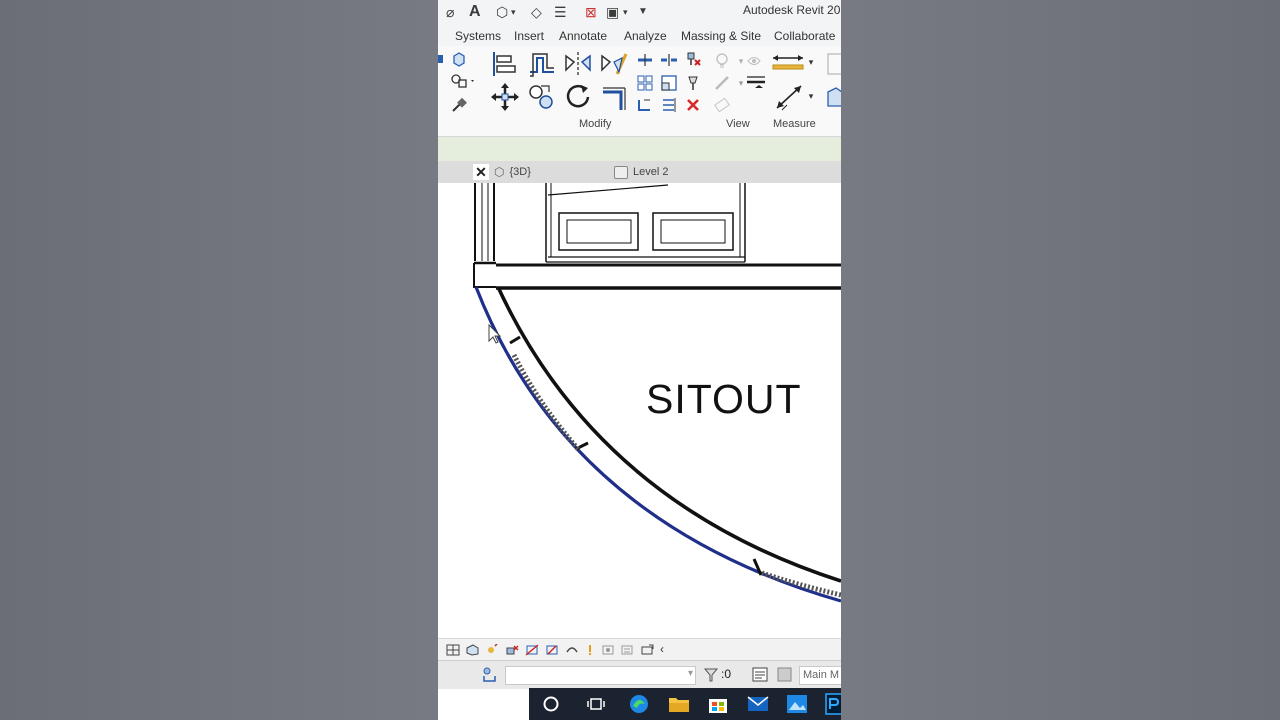 This screenshot has width=1280, height=720. I want to click on join-geometry-icon, so click(463, 81).